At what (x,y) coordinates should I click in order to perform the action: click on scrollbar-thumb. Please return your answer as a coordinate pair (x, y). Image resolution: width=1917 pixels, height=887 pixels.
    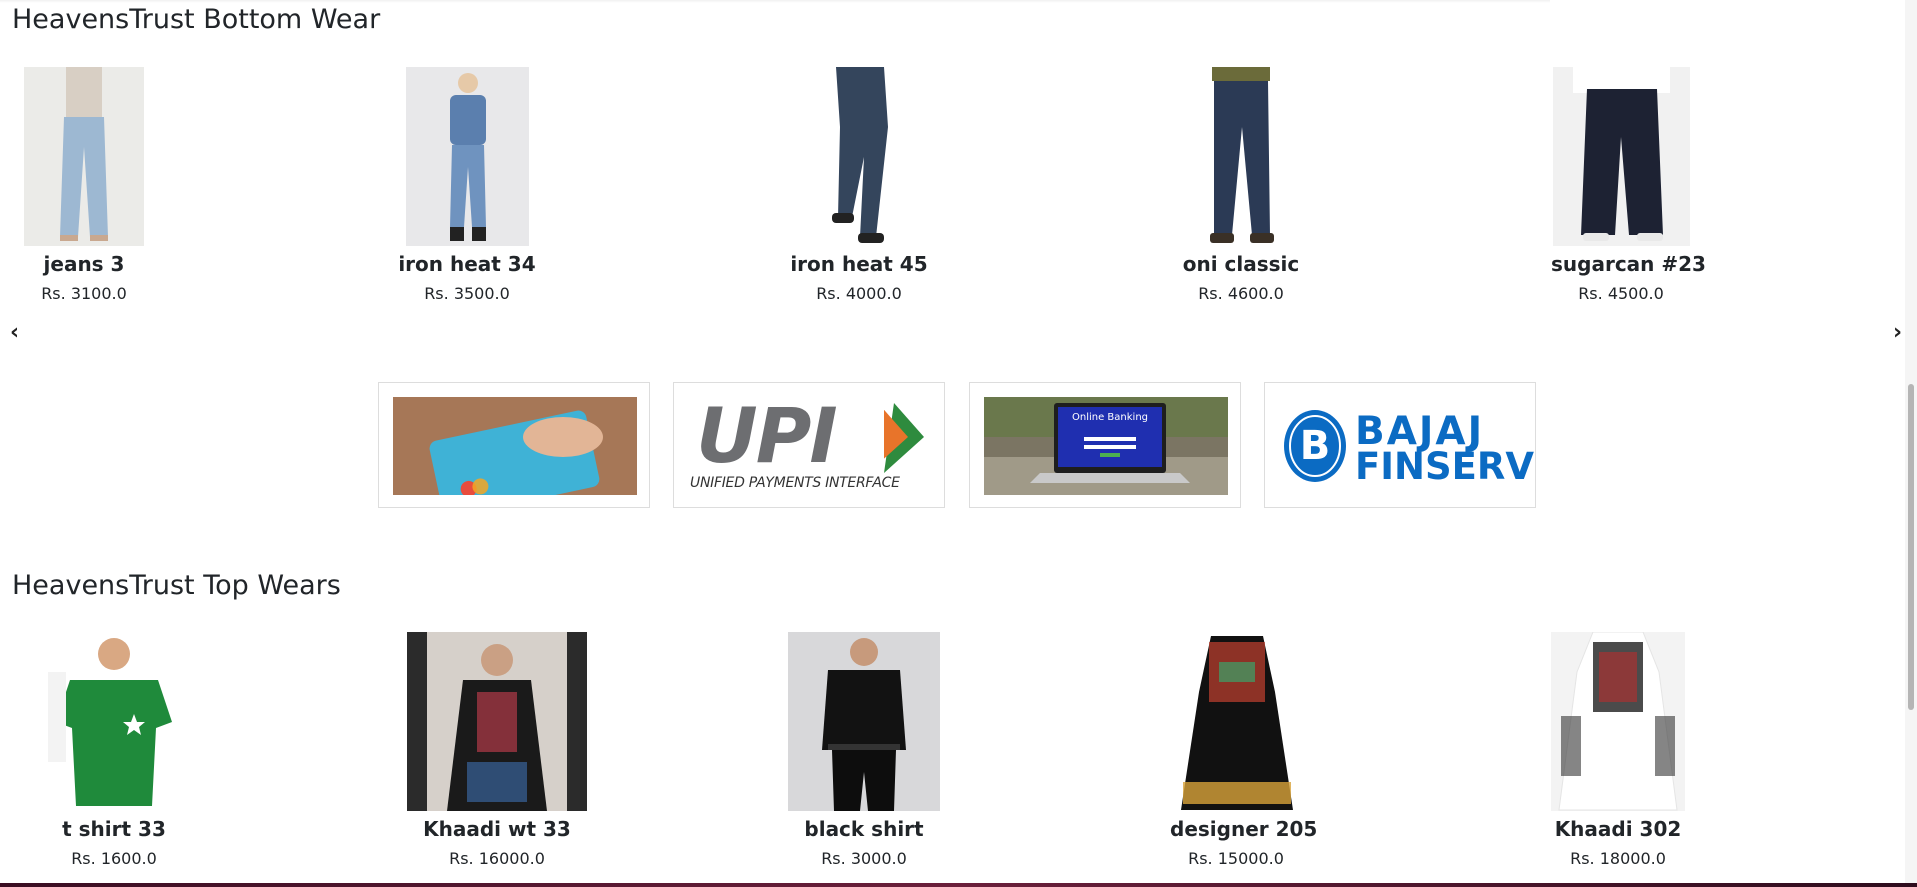
    Looking at the image, I should click on (1911, 547).